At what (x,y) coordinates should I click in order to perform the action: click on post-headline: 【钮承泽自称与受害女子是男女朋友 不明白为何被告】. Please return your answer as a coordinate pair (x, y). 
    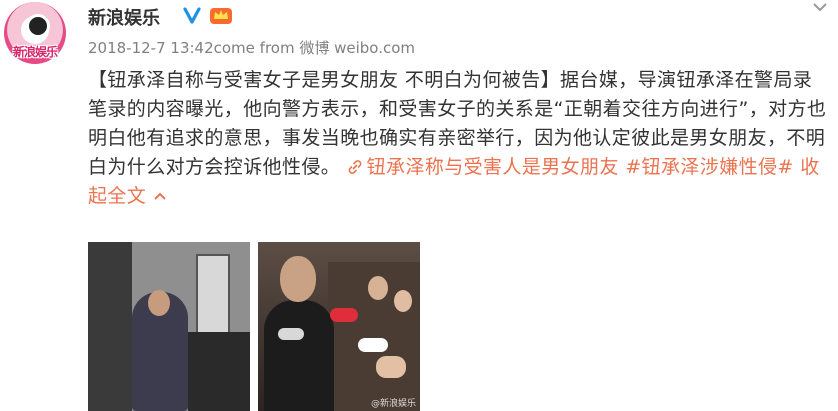
    Looking at the image, I should click on (324, 80).